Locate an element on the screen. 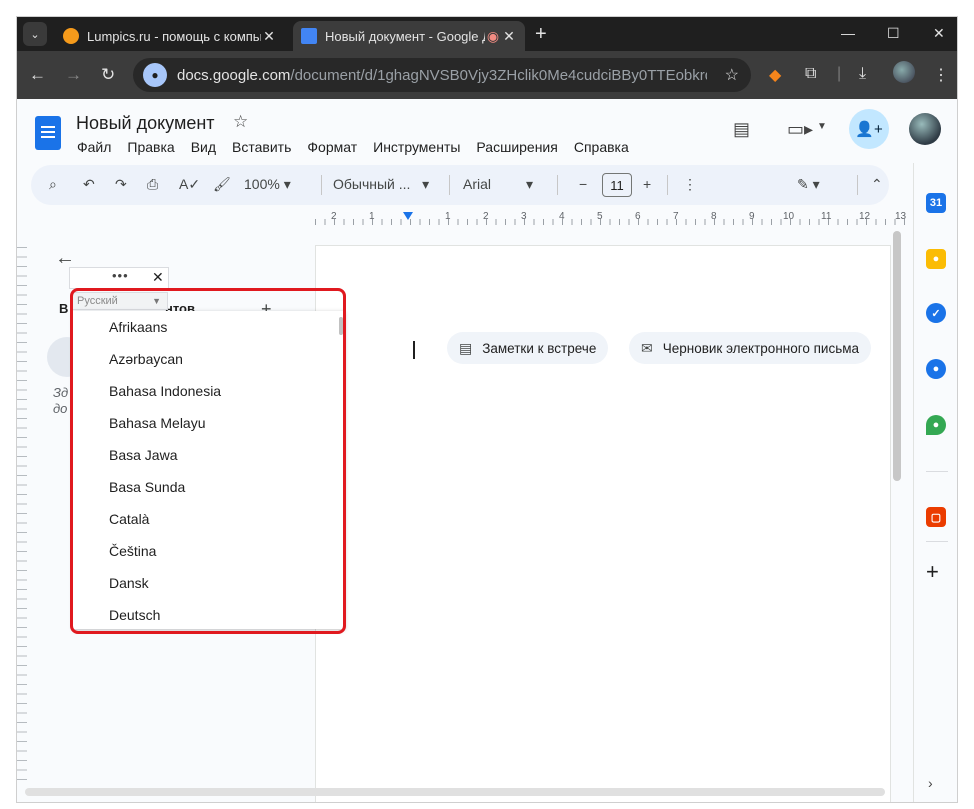 This screenshot has height=809, width=974. spellcheck-icon: A✓ is located at coordinates (189, 184).